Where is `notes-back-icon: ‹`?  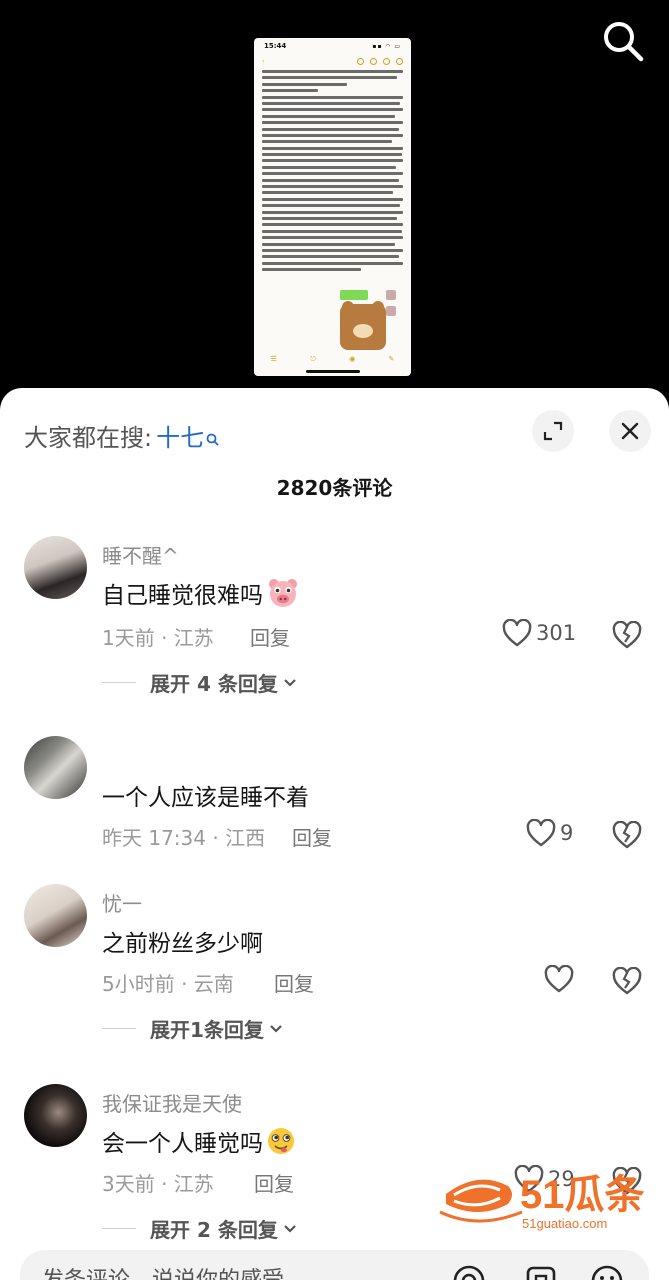 notes-back-icon: ‹ is located at coordinates (263, 61).